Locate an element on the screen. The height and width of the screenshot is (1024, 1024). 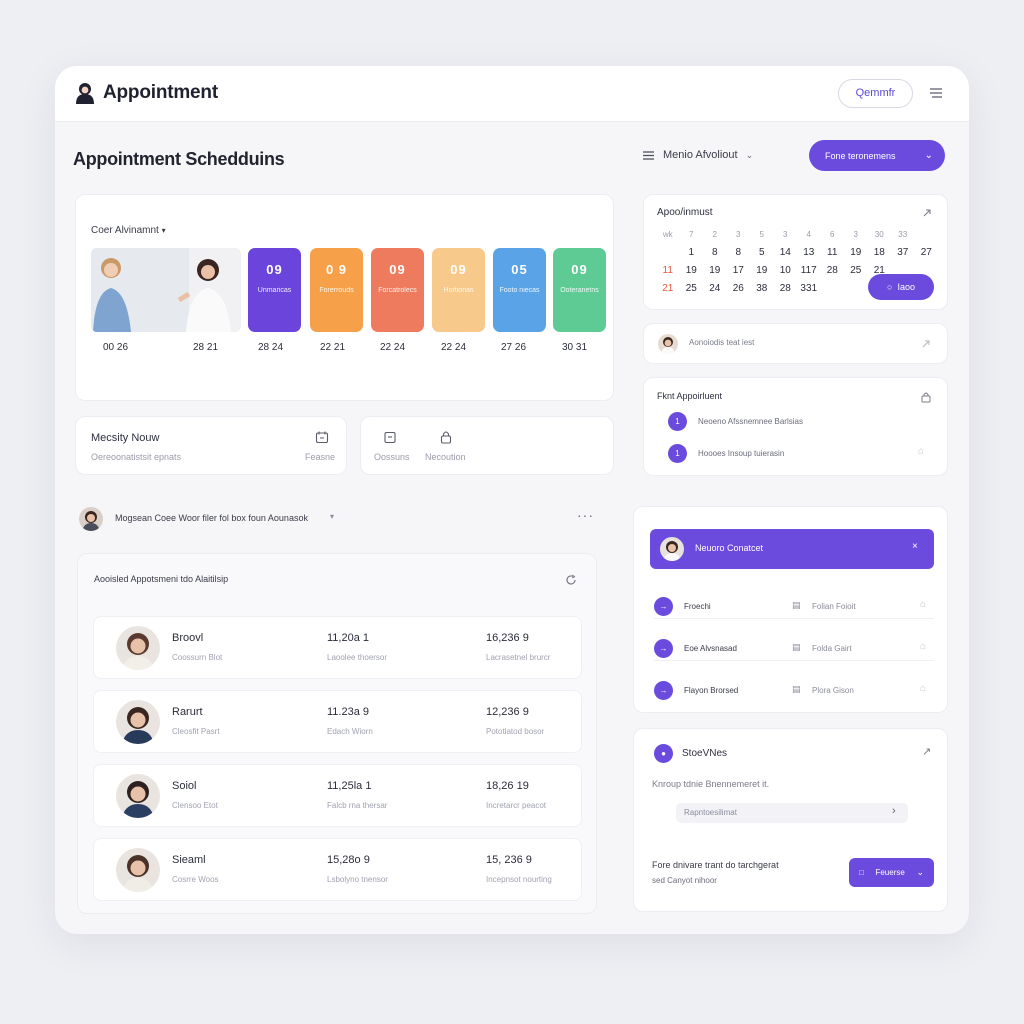
calendar-day: 24 is located at coordinates (715, 289).